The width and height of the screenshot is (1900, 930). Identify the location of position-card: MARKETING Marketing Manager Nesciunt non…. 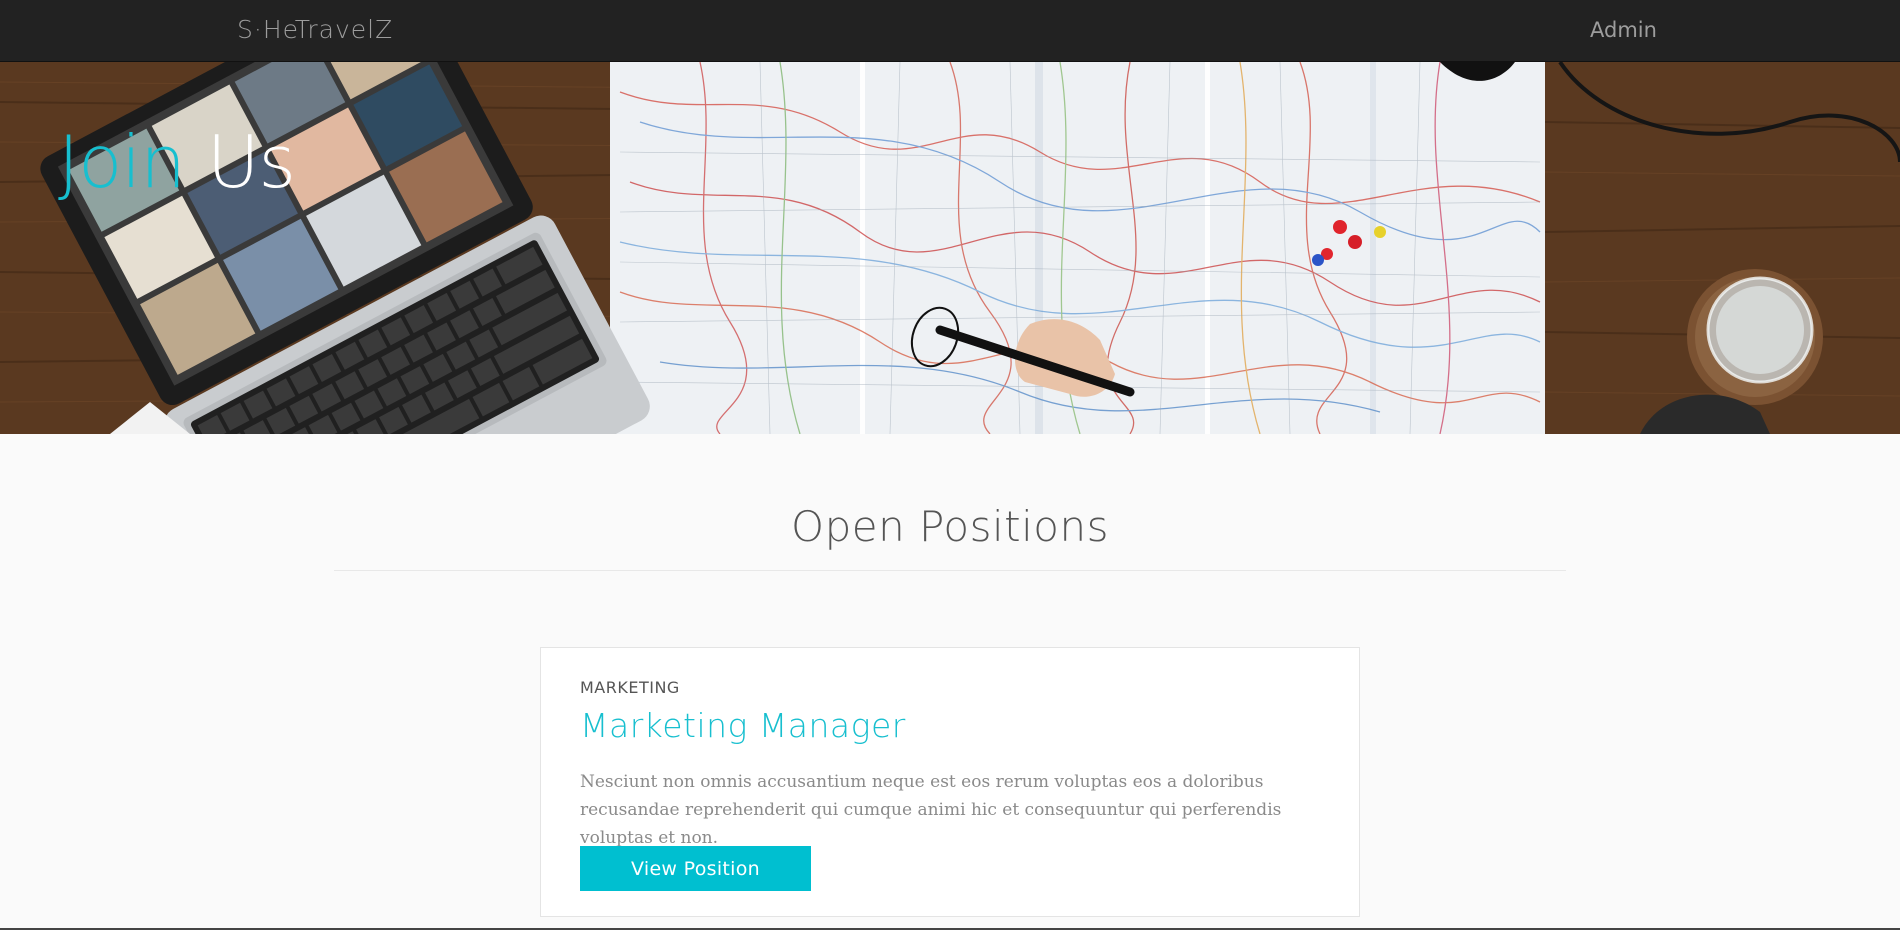
(950, 782).